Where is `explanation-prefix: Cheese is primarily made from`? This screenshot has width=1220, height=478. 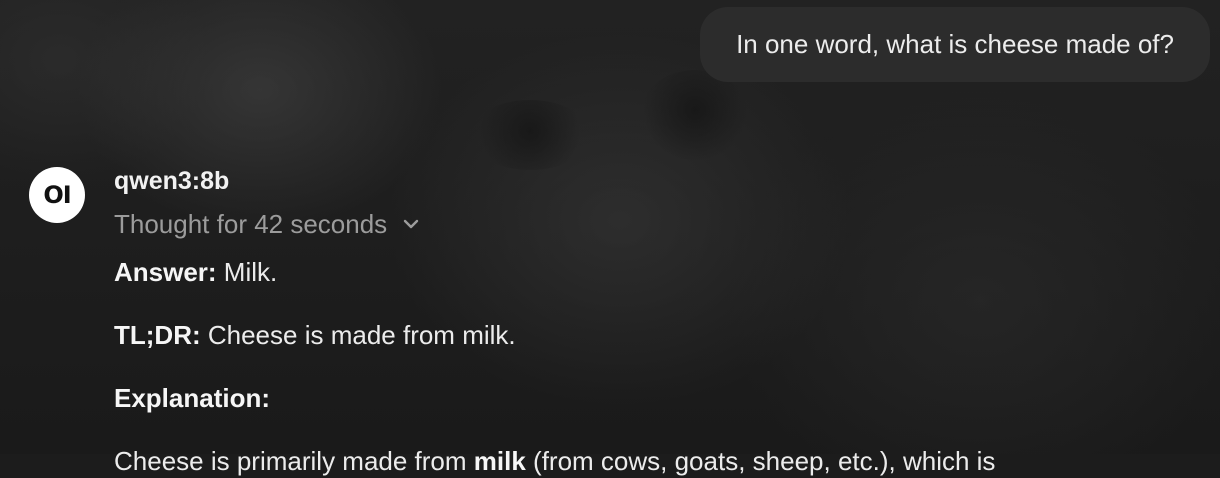 explanation-prefix: Cheese is primarily made from is located at coordinates (294, 461).